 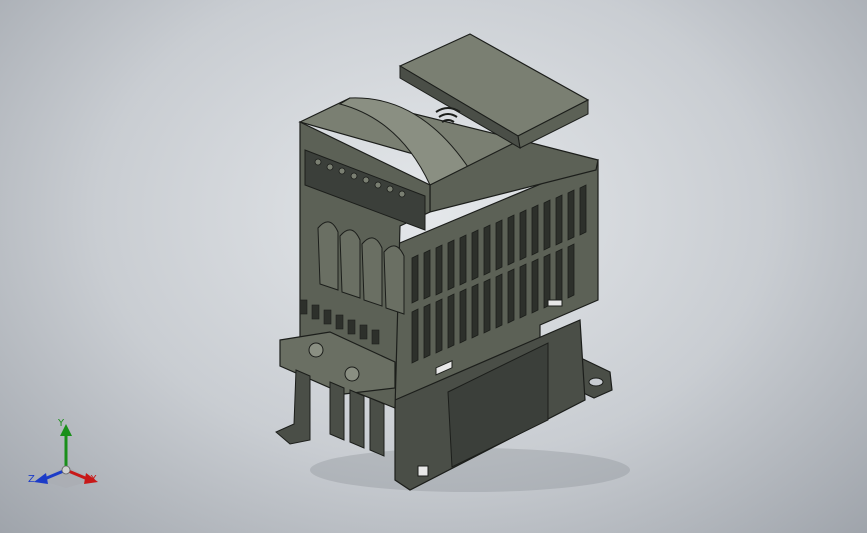 What do you see at coordinates (423, 471) in the screenshot?
I see `bottom-clip` at bounding box center [423, 471].